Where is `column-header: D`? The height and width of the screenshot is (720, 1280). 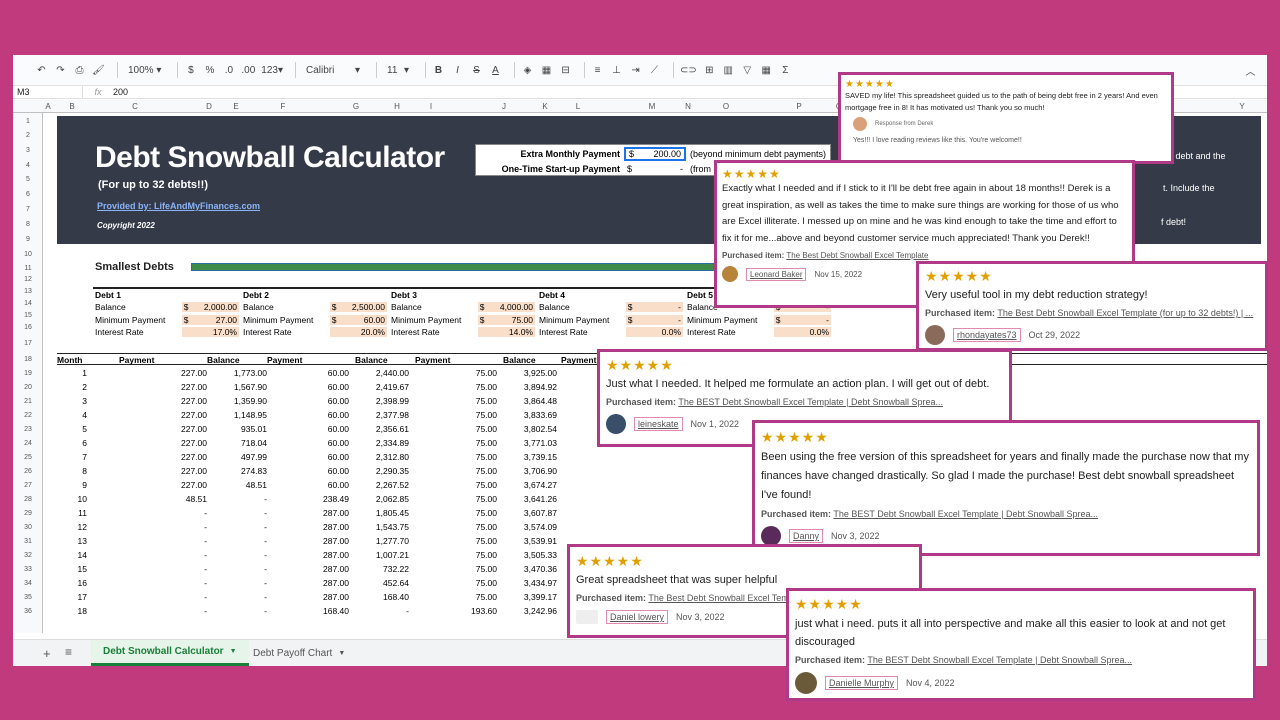
column-header: D is located at coordinates (209, 106).